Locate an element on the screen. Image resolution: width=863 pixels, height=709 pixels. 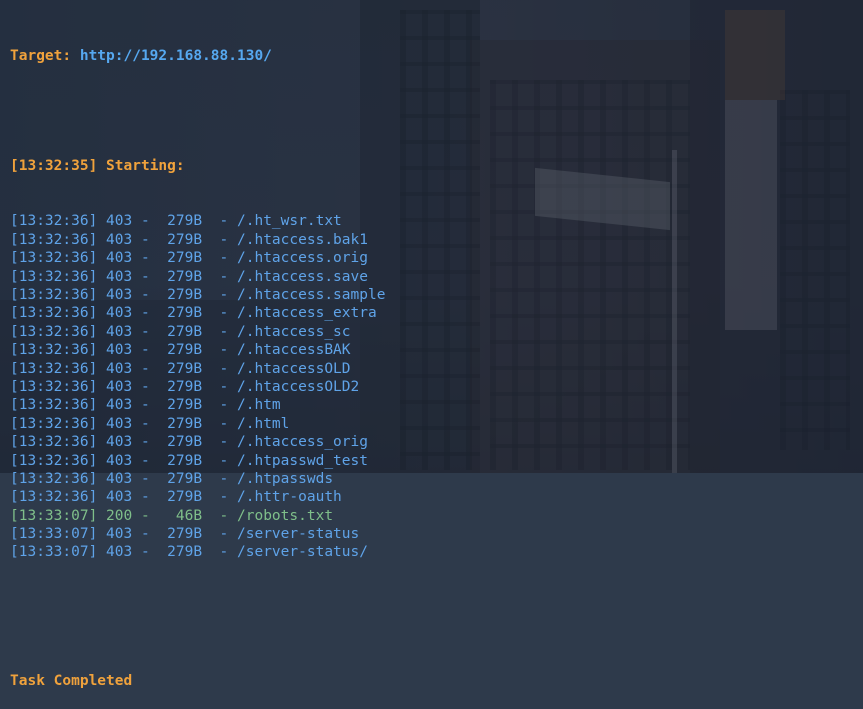
result-status-code: 200 is located at coordinates (119, 515).